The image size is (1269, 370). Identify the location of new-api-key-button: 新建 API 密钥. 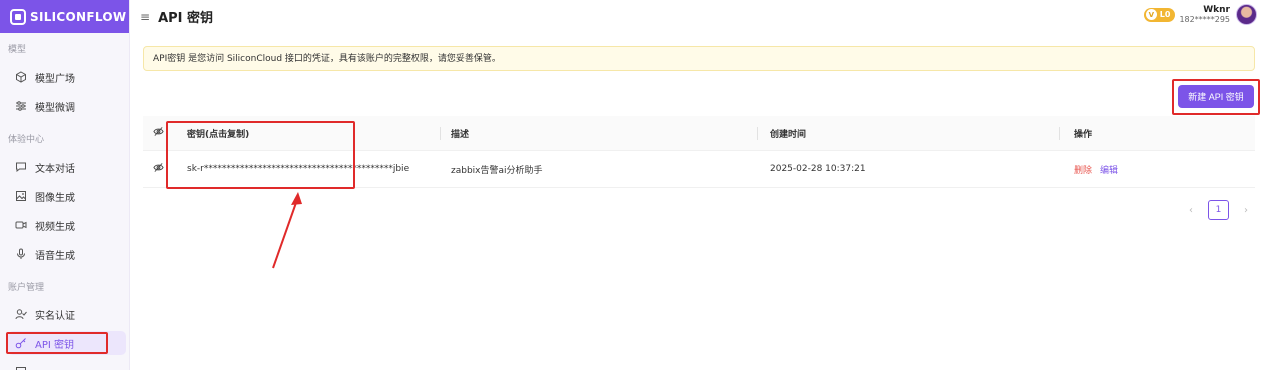
(1216, 96).